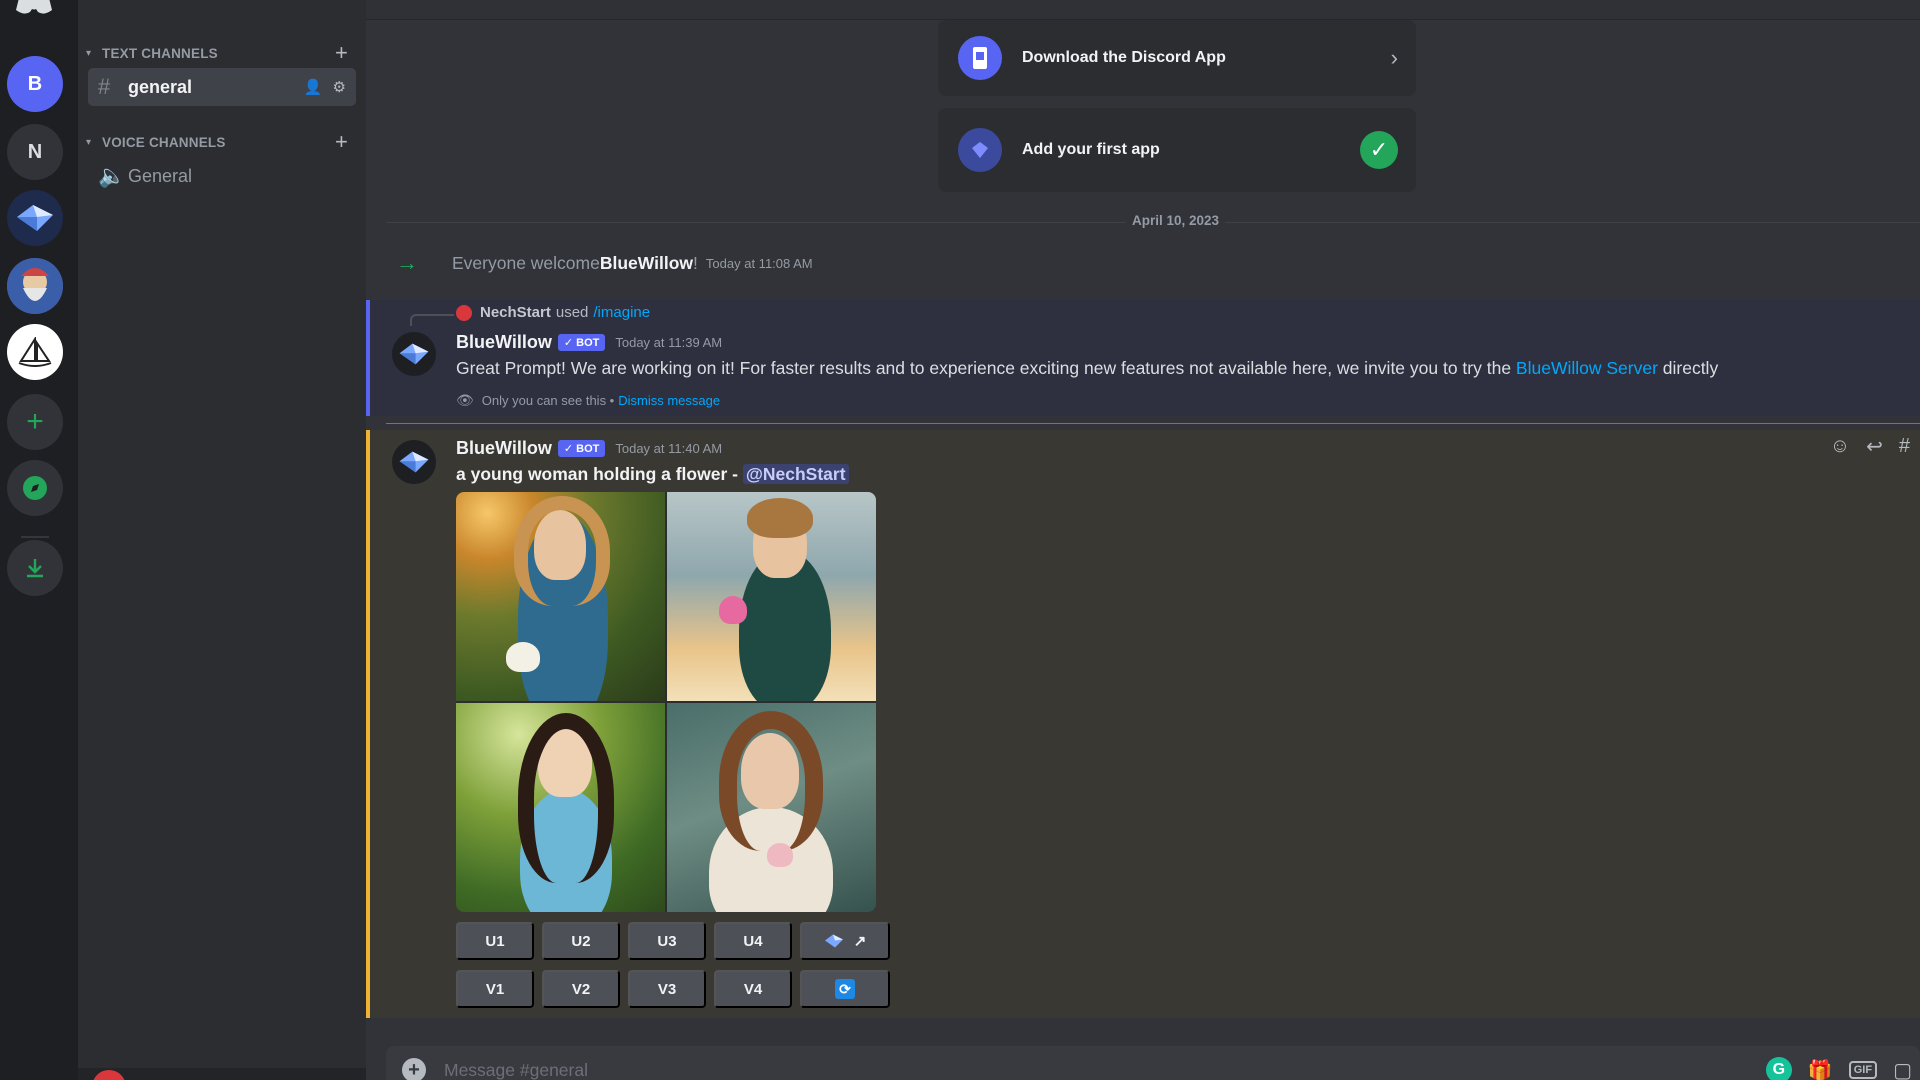  Describe the element at coordinates (1587, 368) in the screenshot. I see `server-link: BlueWillow Server` at that location.